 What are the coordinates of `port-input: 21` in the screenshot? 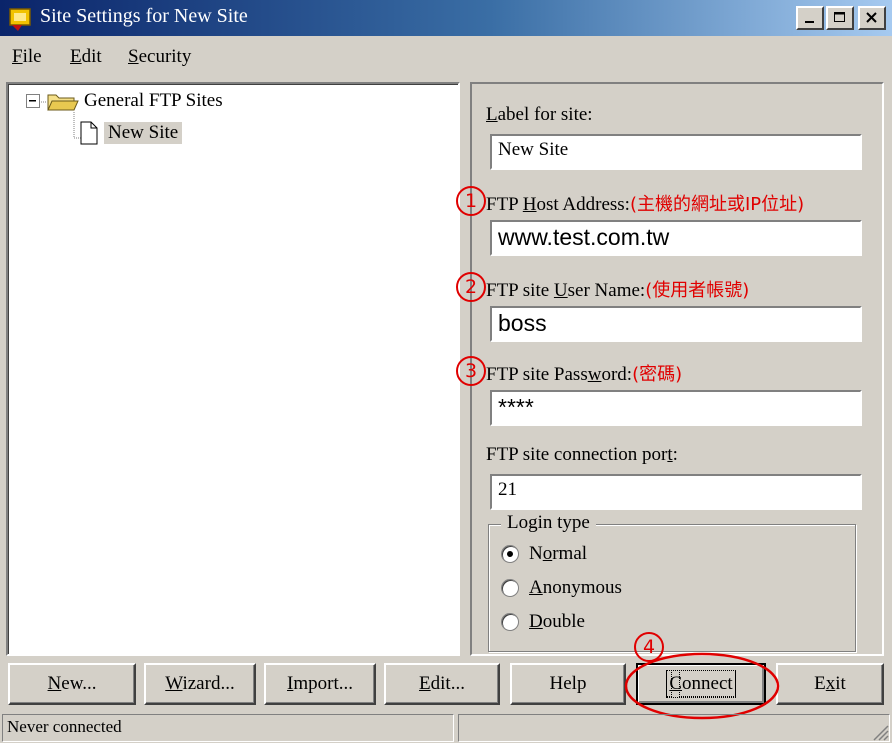 It's located at (676, 492).